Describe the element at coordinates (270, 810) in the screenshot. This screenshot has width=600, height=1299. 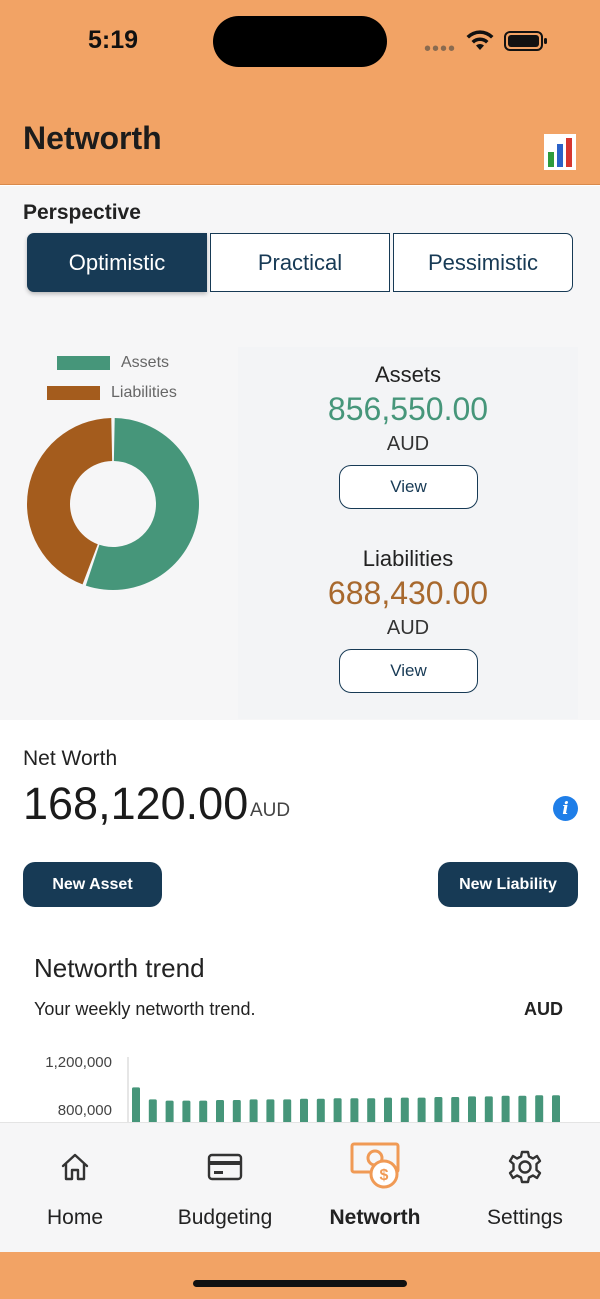
I see `net-worth-unit: AUD` at that location.